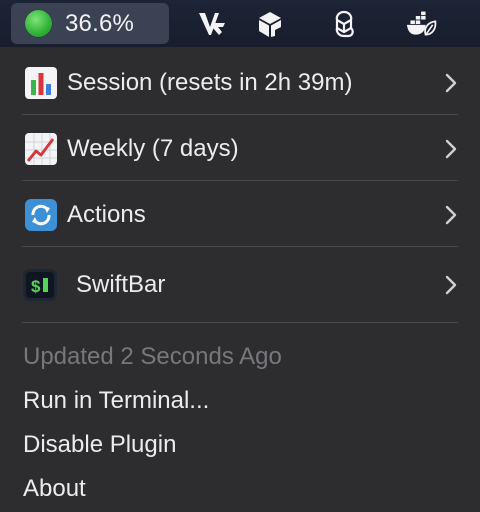  I want to click on menu-item-weekly: Weekly (7 days), so click(240, 149).